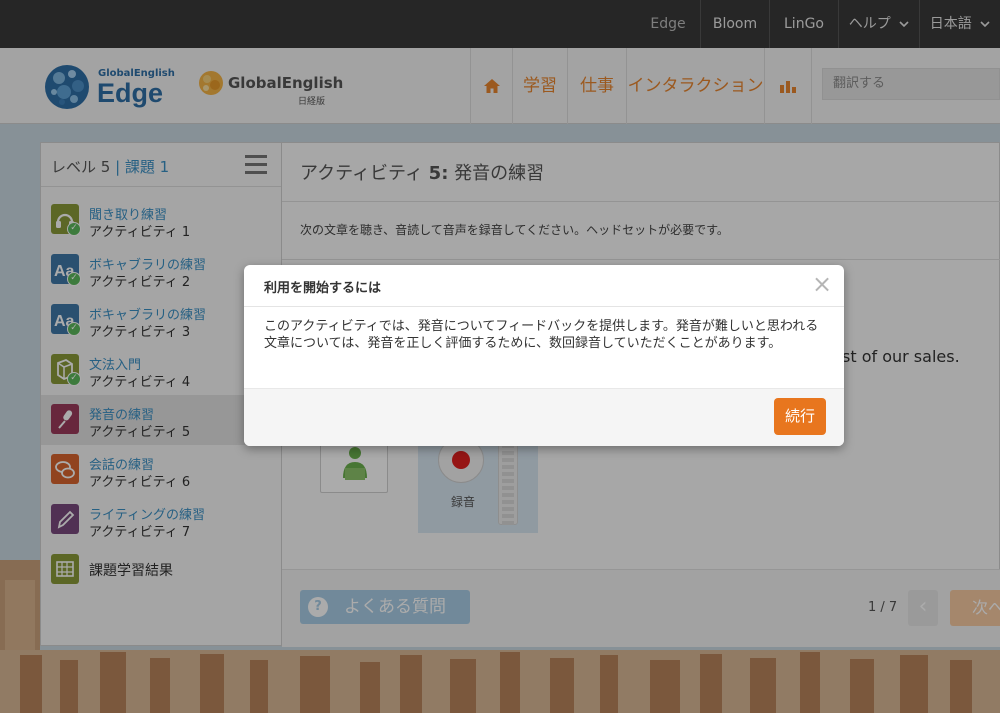 The image size is (1000, 713). Describe the element at coordinates (822, 284) in the screenshot. I see `close-icon: ×` at that location.